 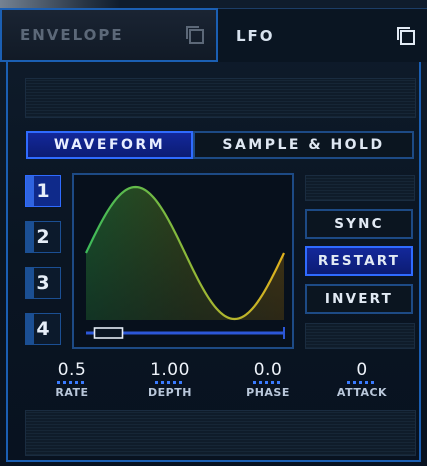 What do you see at coordinates (170, 370) in the screenshot?
I see `depth-value: 1.00` at bounding box center [170, 370].